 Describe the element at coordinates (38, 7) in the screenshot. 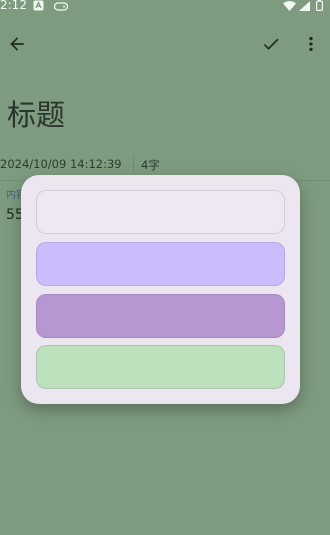

I see `notification-a-icon` at that location.